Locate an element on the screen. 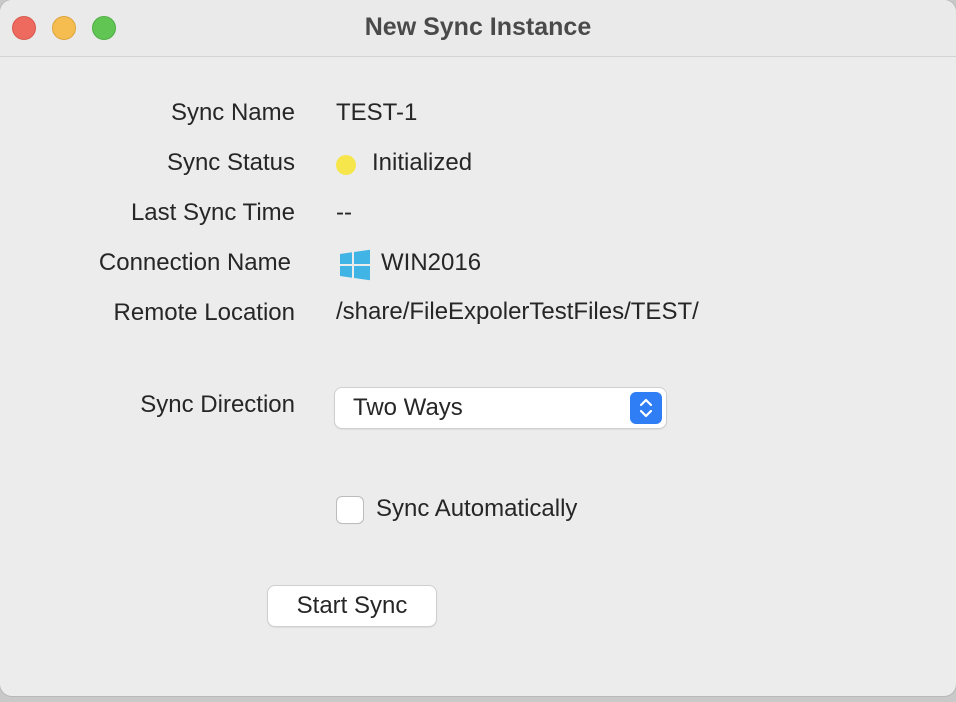  sync-name-value: TEST-1 is located at coordinates (377, 112).